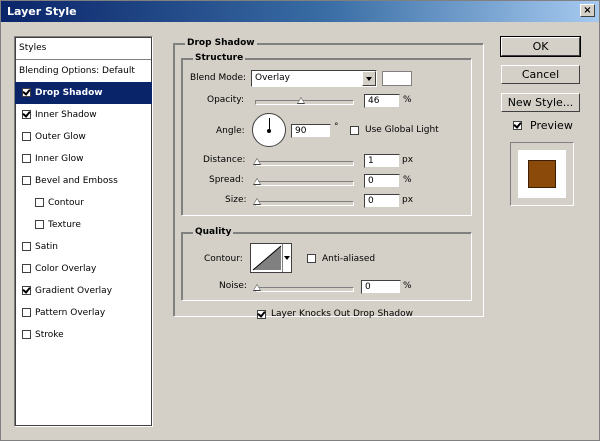  What do you see at coordinates (42, 11) in the screenshot?
I see `window-title: Layer Style` at bounding box center [42, 11].